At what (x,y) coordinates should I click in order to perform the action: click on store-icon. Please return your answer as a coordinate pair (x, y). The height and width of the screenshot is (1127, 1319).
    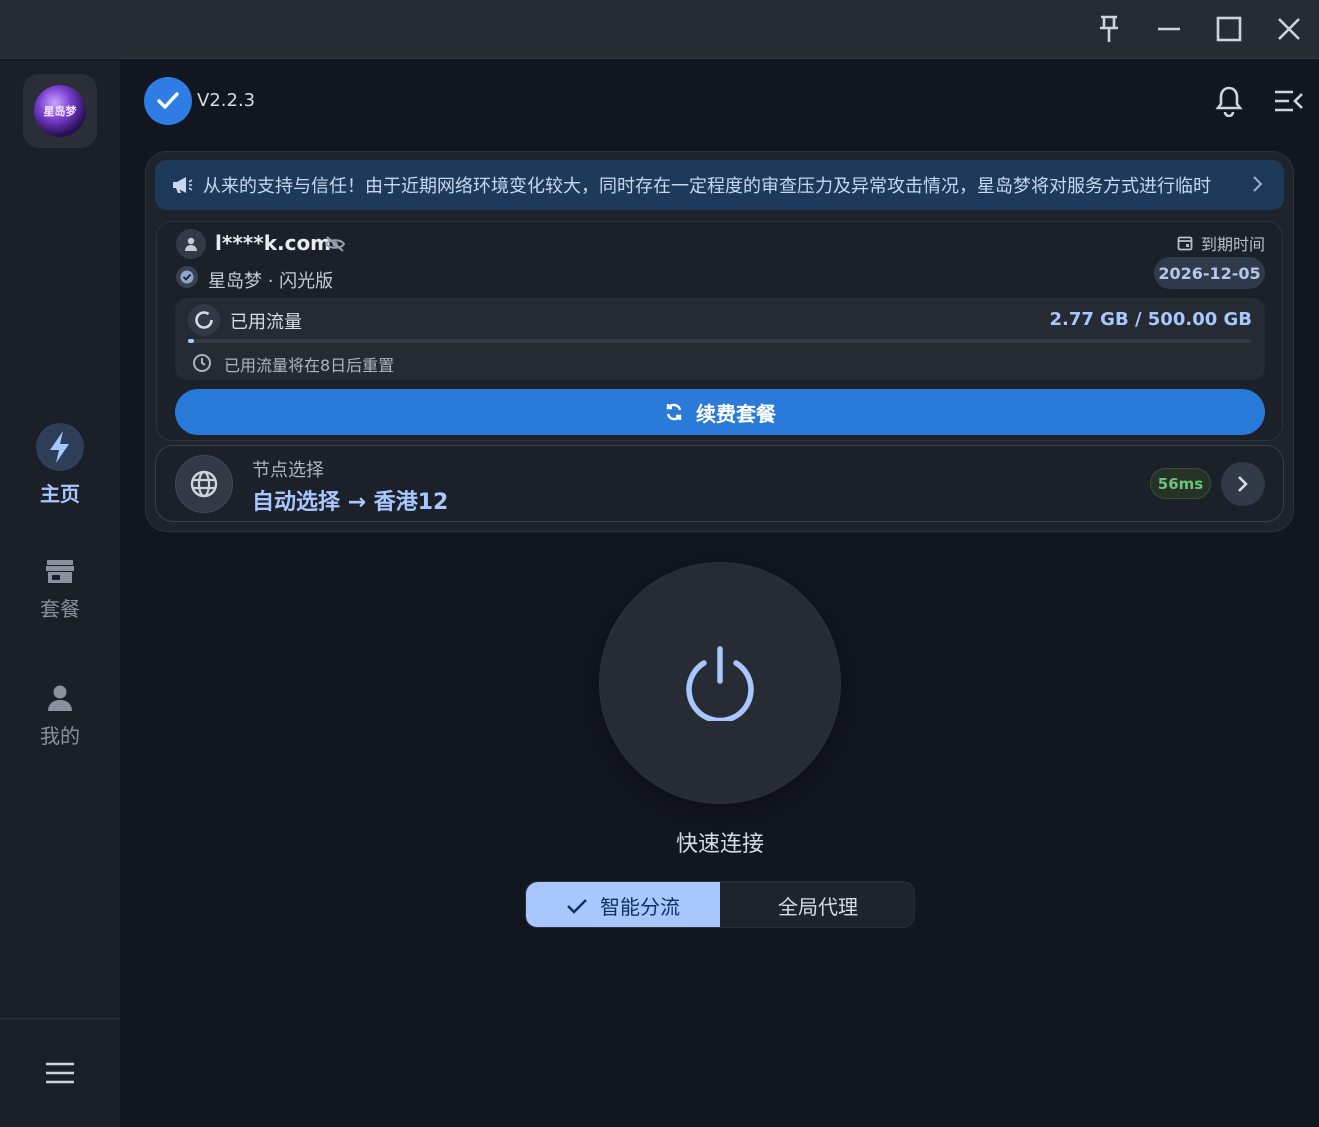
    Looking at the image, I should click on (60, 571).